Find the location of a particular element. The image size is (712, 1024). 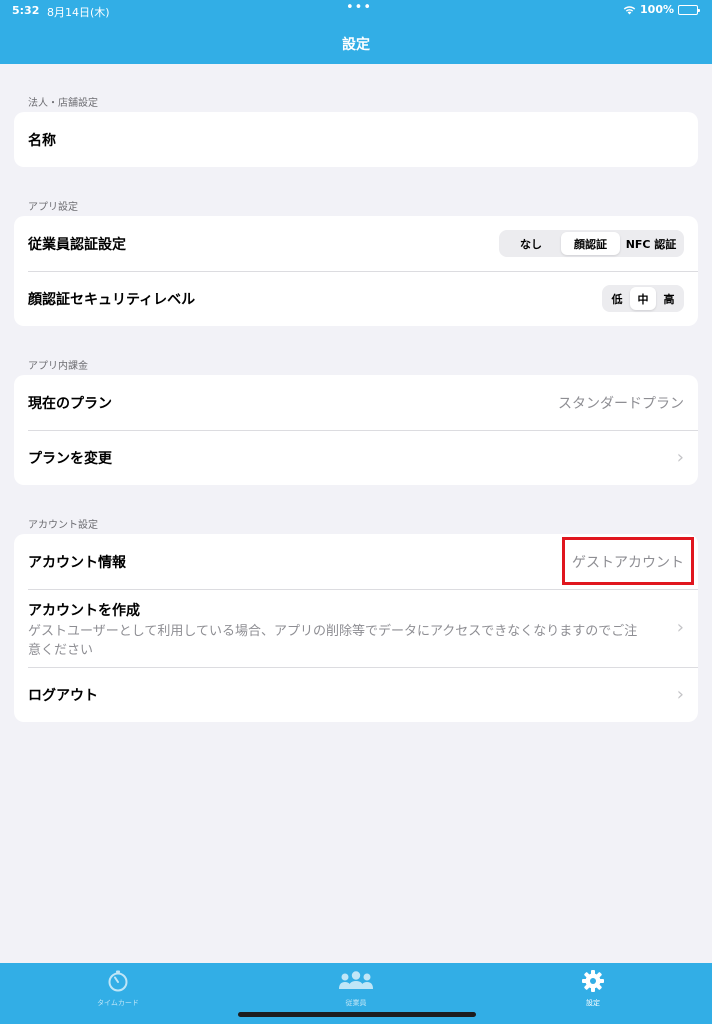

row-label: 従業員認証設定 is located at coordinates (77, 244).